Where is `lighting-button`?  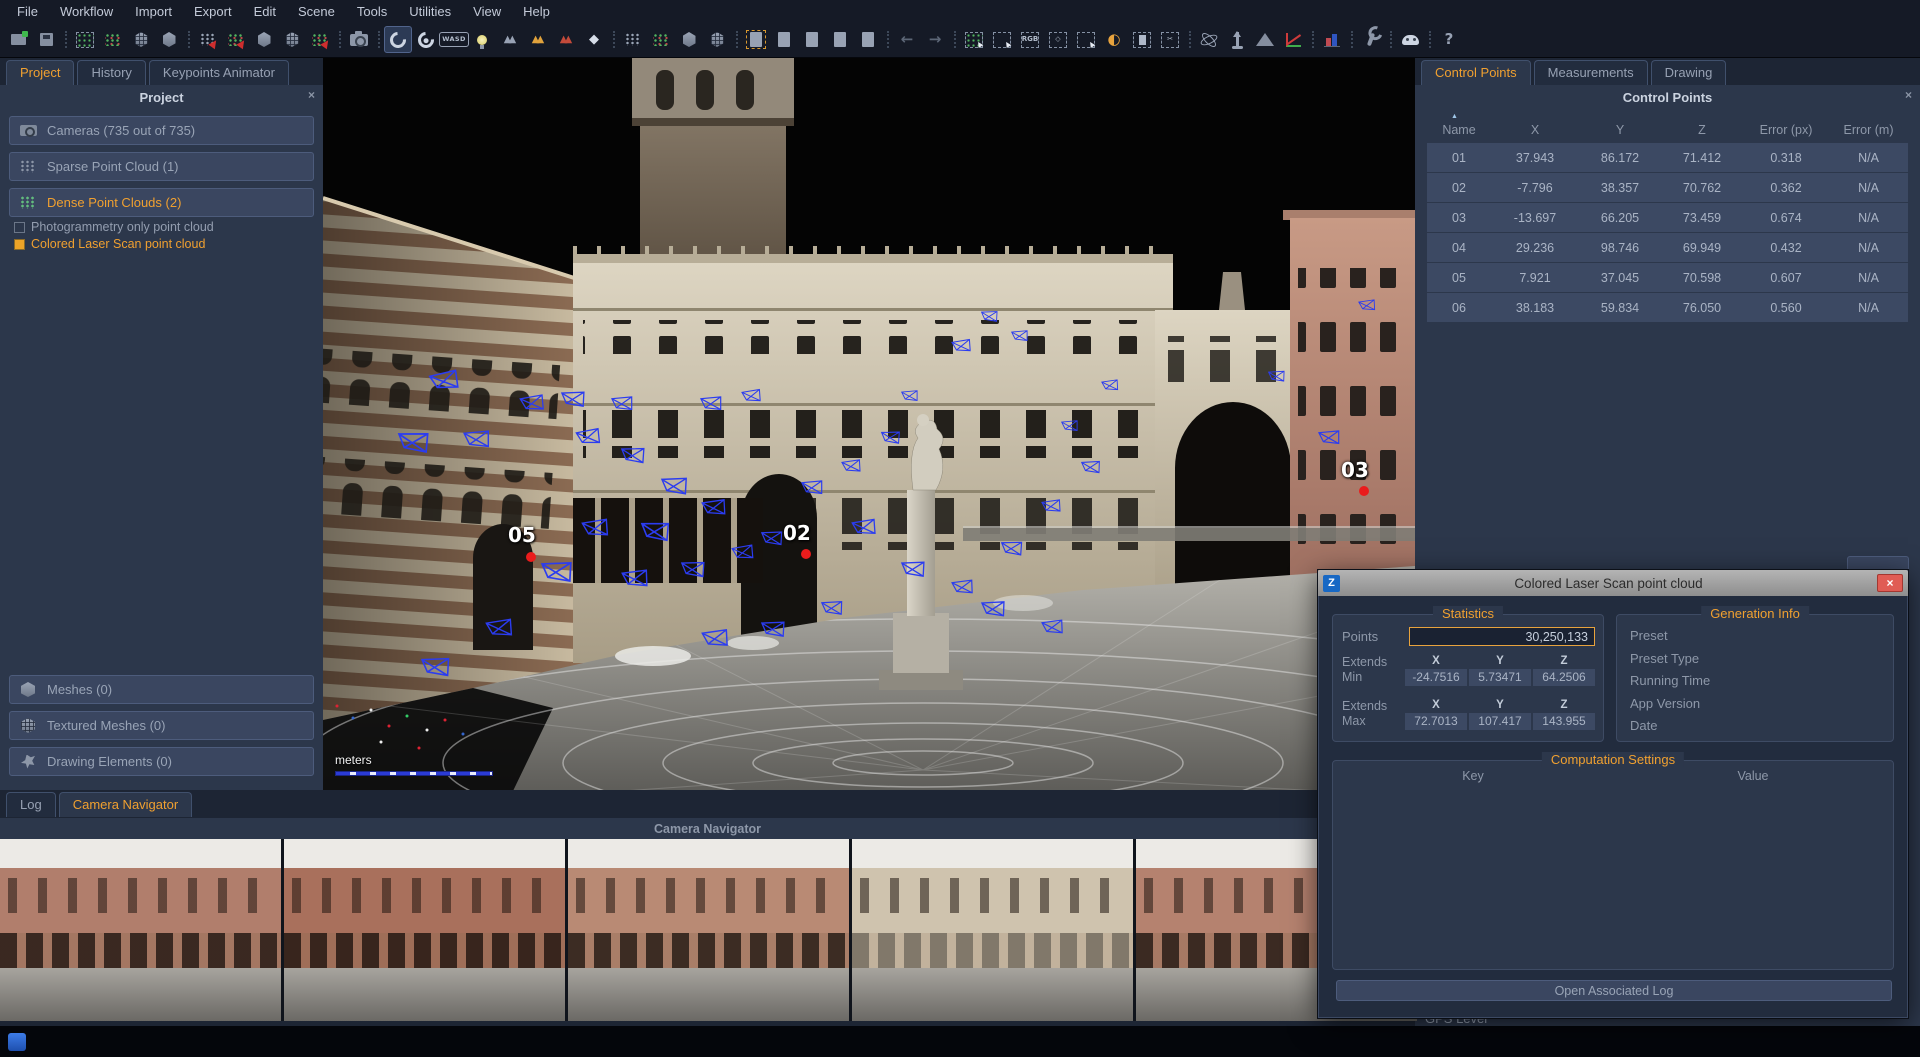
lighting-button is located at coordinates (482, 39).